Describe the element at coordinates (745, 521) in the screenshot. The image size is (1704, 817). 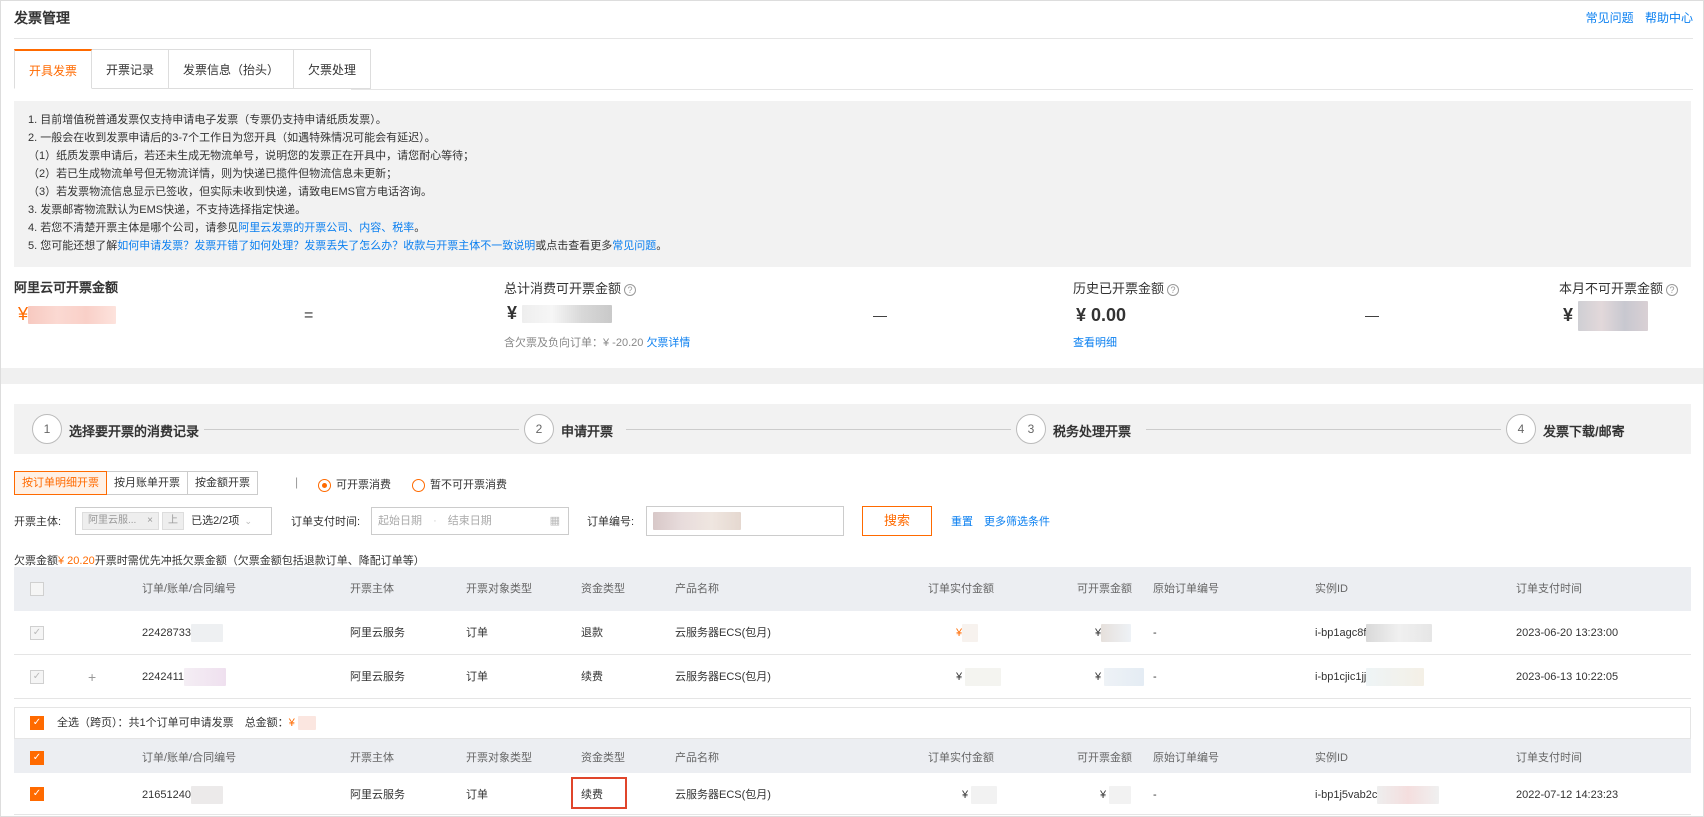
I see `order-no-input` at that location.